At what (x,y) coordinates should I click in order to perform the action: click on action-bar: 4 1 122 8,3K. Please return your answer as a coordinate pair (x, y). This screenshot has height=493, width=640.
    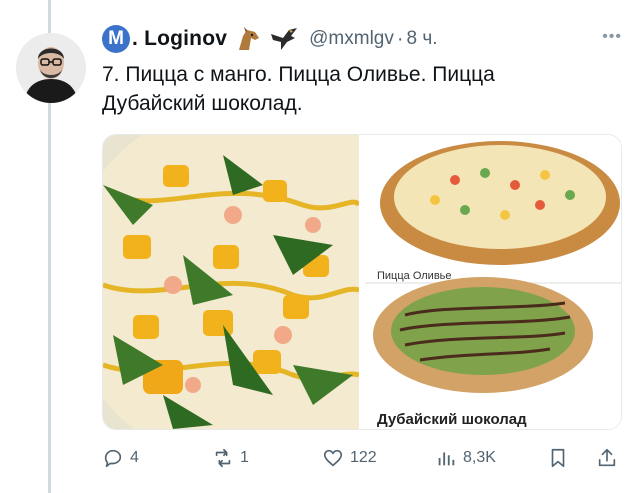
    Looking at the image, I should click on (362, 458).